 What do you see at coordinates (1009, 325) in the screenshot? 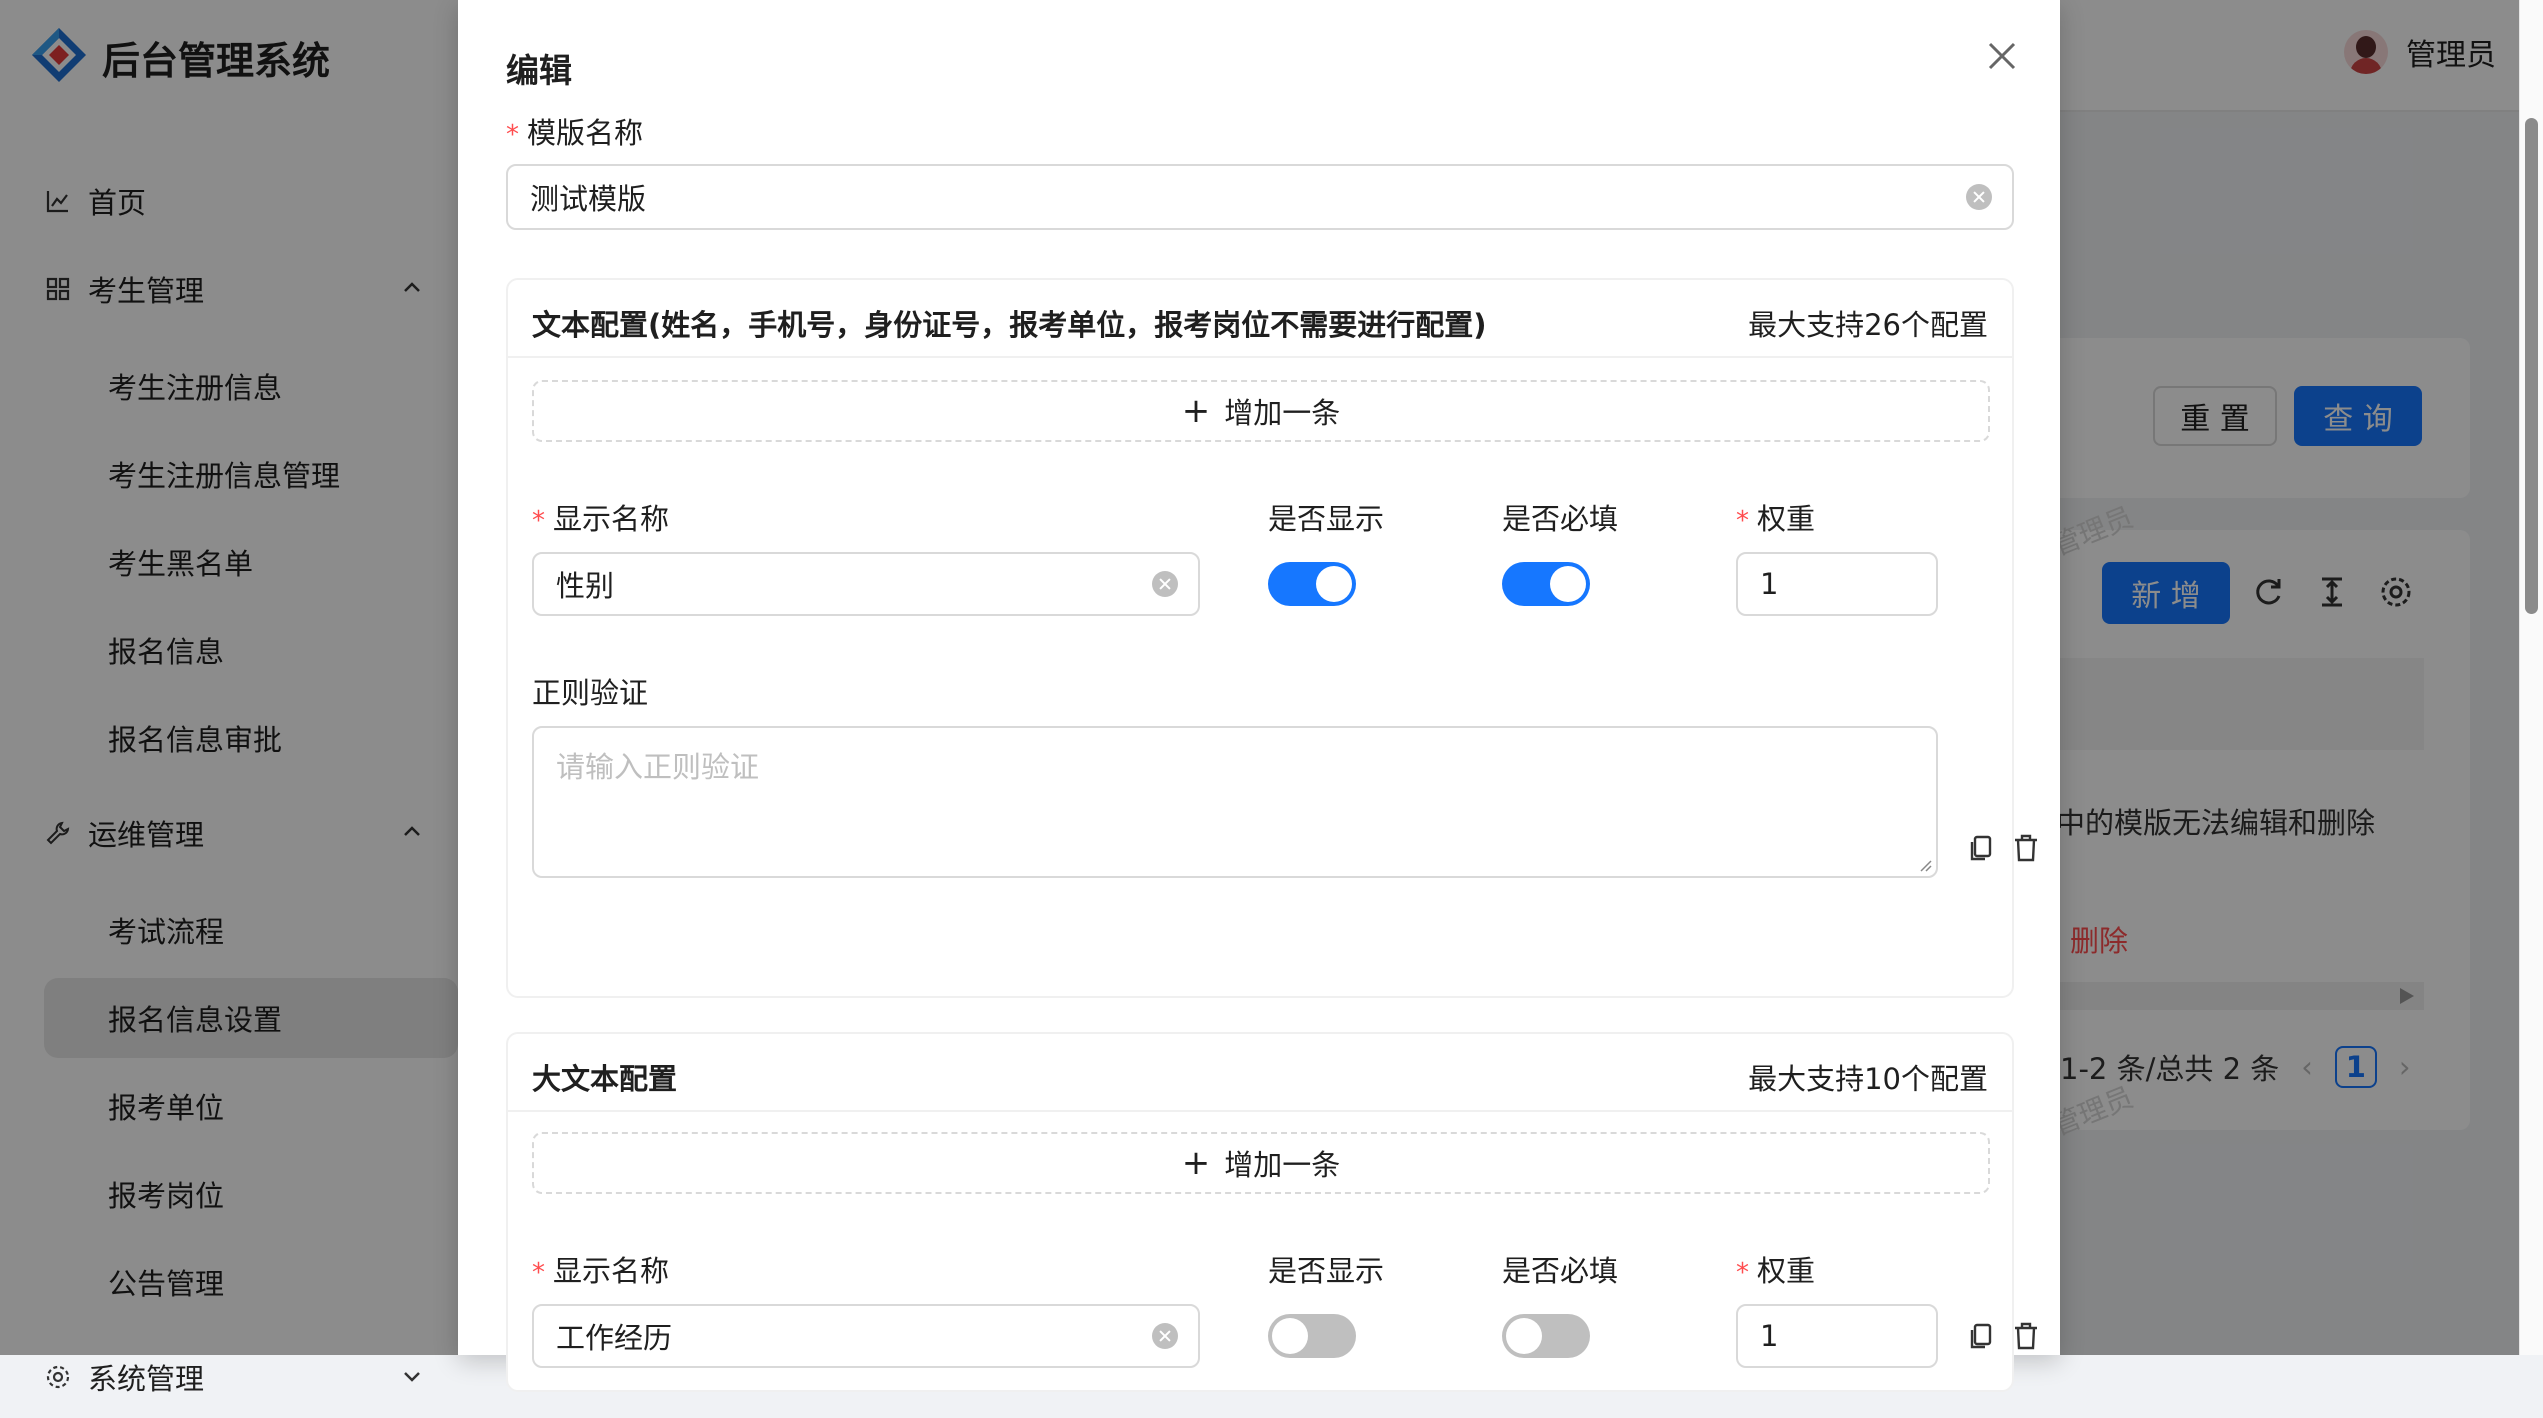
I see `card-title: 文本配置(姓名，手机号，身份证号，报考单位，报考岗位不需要进行配置)` at bounding box center [1009, 325].